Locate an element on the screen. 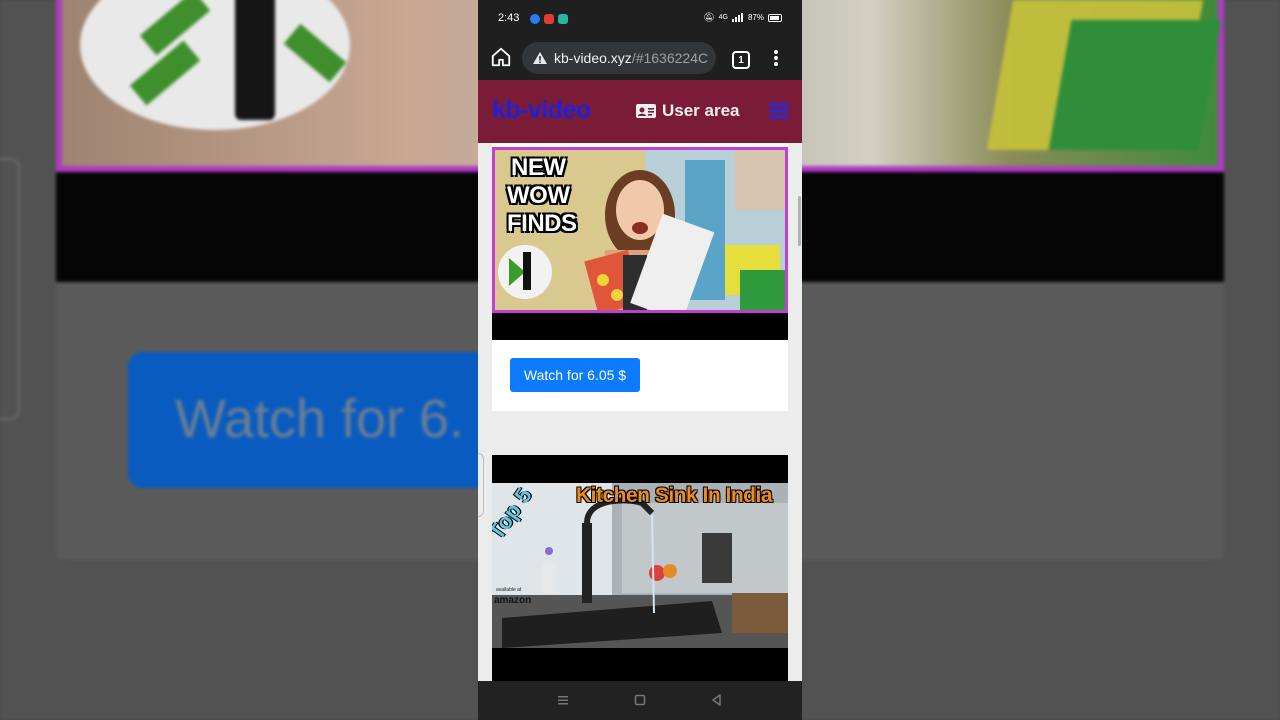 This screenshot has height=720, width=1280. messenger-icon is located at coordinates (535, 19).